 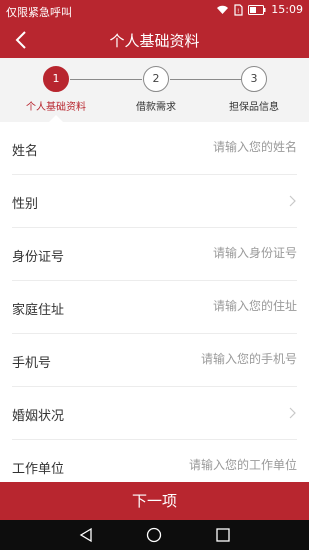 I want to click on field-label: 家庭住址, so click(x=38, y=310).